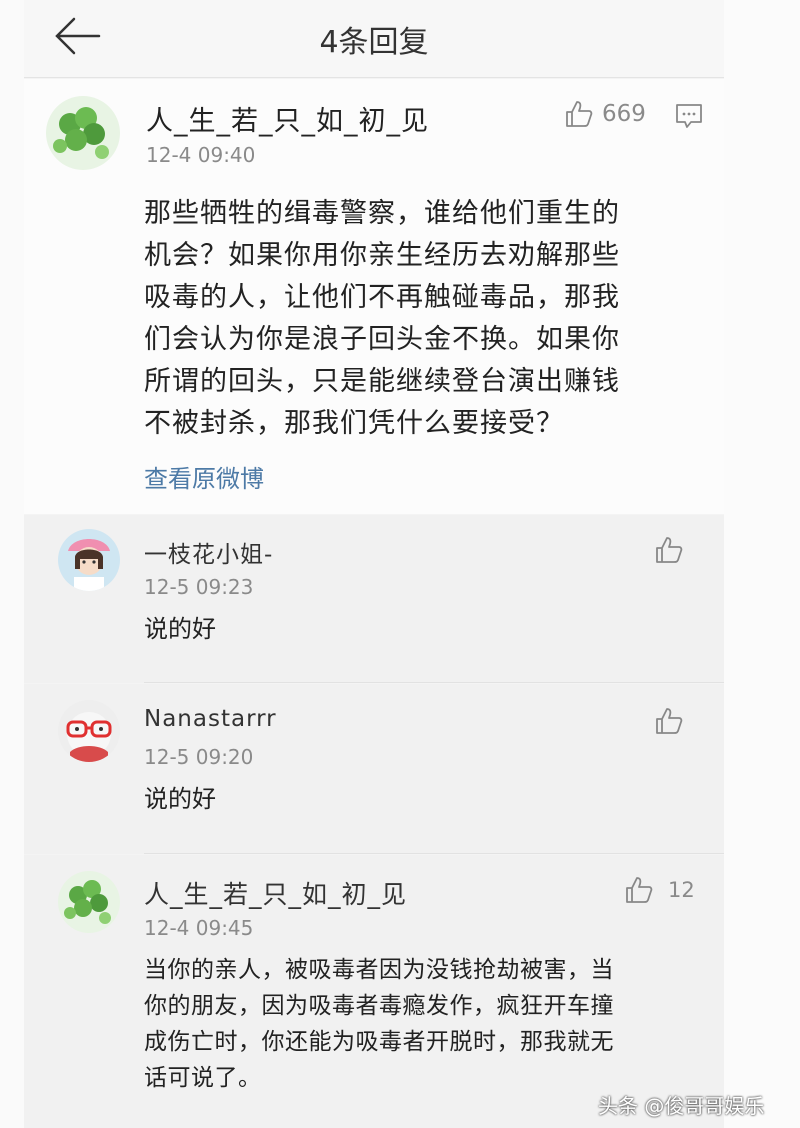 This screenshot has width=800, height=1128. What do you see at coordinates (374, 769) in the screenshot?
I see `reply-item: Nanastarrr 12-5 09:20 说的好` at bounding box center [374, 769].